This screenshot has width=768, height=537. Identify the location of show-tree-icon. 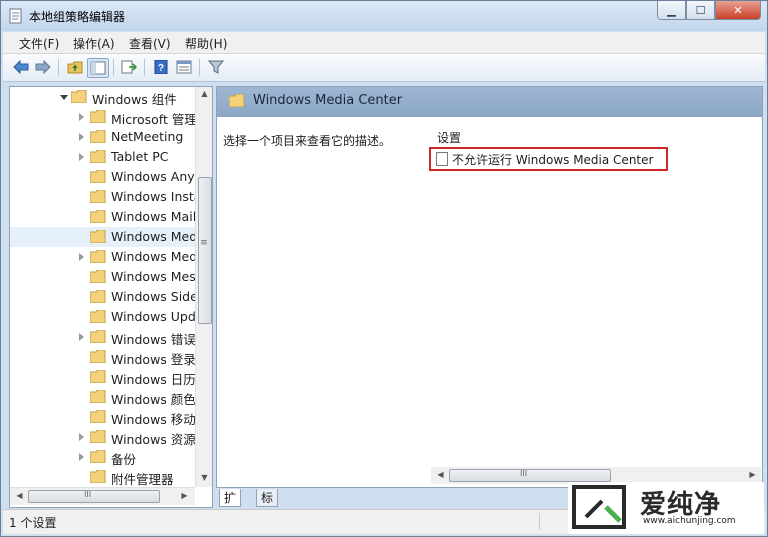
(98, 68).